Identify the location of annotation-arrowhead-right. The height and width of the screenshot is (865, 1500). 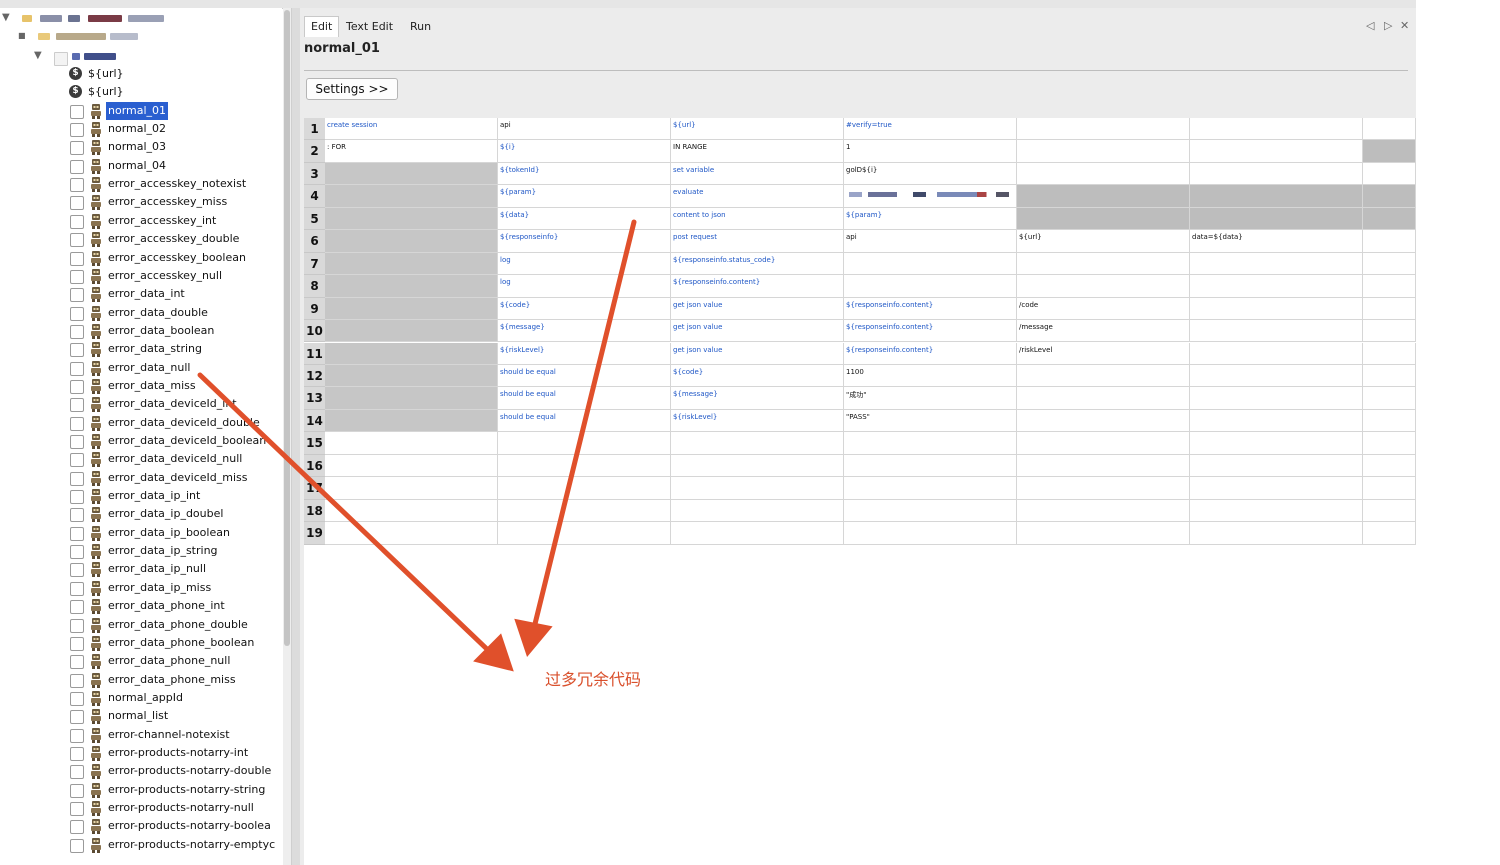
(533, 638).